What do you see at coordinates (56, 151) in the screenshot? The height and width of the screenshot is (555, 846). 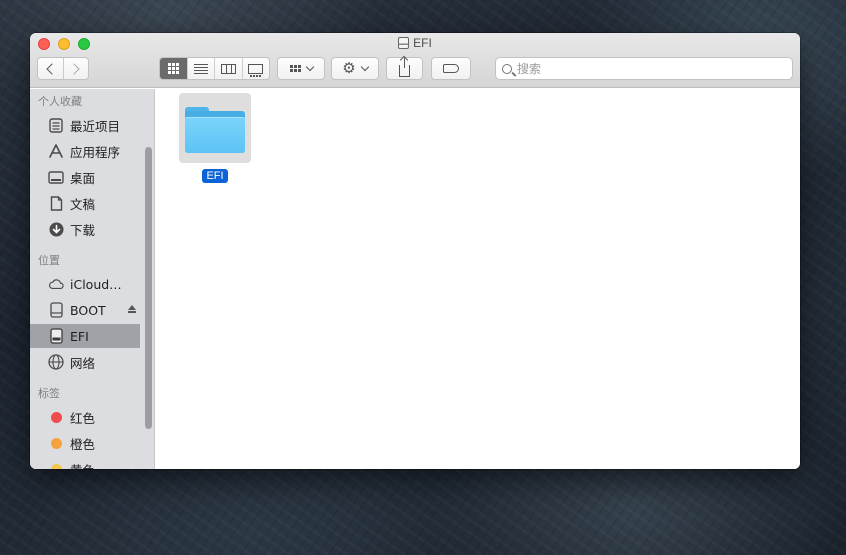 I see `applications-icon` at bounding box center [56, 151].